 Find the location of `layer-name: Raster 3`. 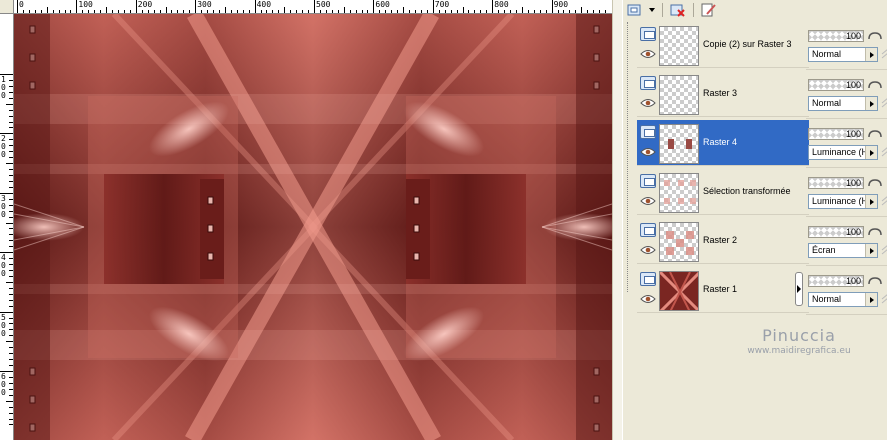

layer-name: Raster 3 is located at coordinates (720, 93).